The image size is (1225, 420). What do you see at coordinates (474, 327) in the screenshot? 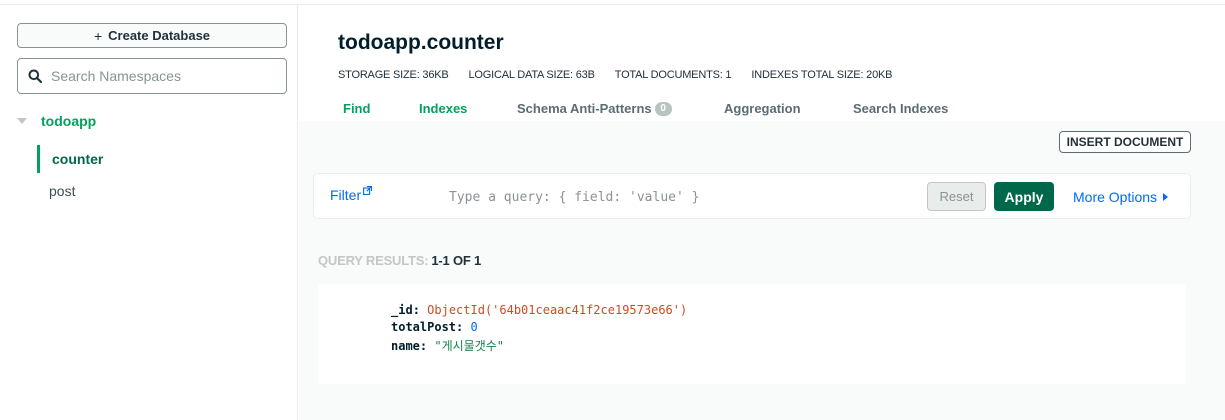
I see `field-value: 0` at bounding box center [474, 327].